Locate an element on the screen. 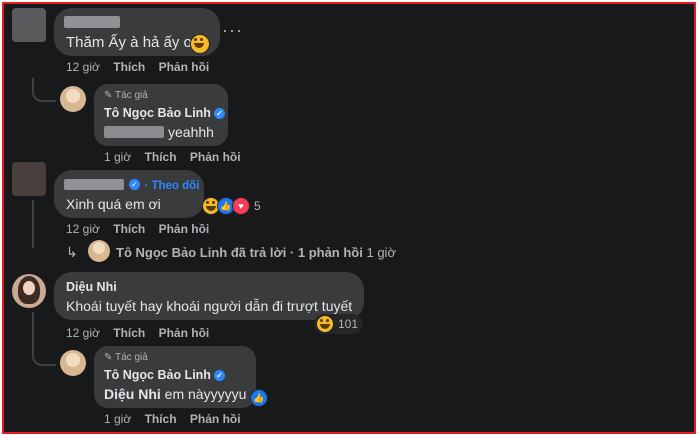 The height and width of the screenshot is (438, 700). like-reaction-icon: 👍 is located at coordinates (259, 397).